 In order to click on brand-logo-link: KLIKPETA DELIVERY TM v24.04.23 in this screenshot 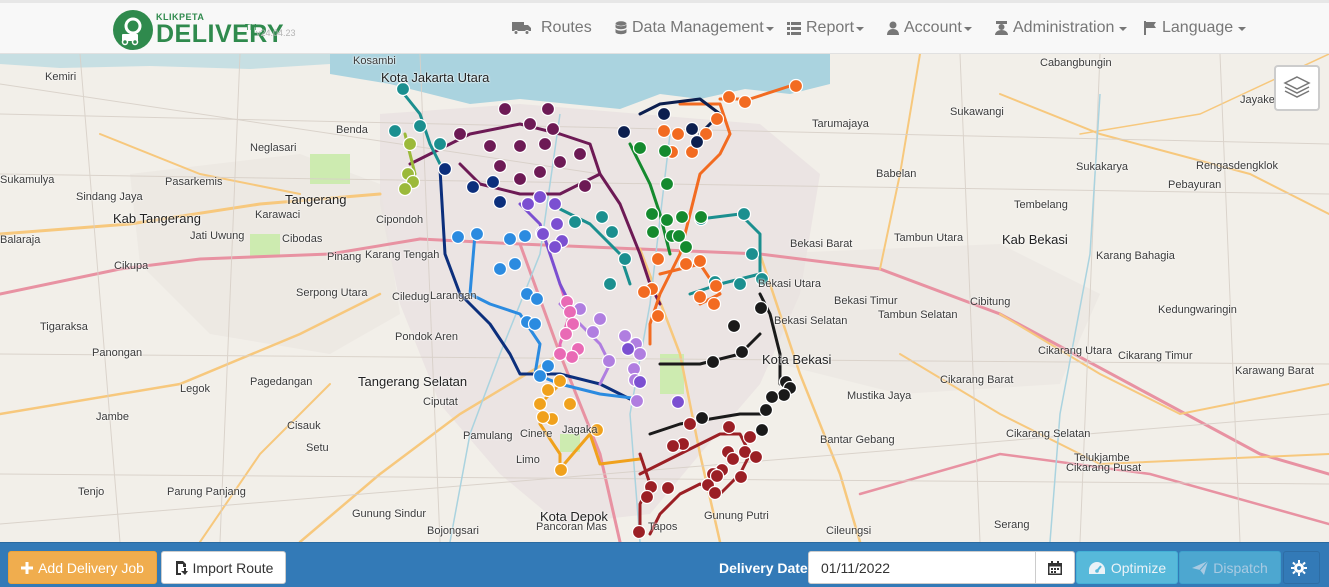, I will do `click(204, 30)`.